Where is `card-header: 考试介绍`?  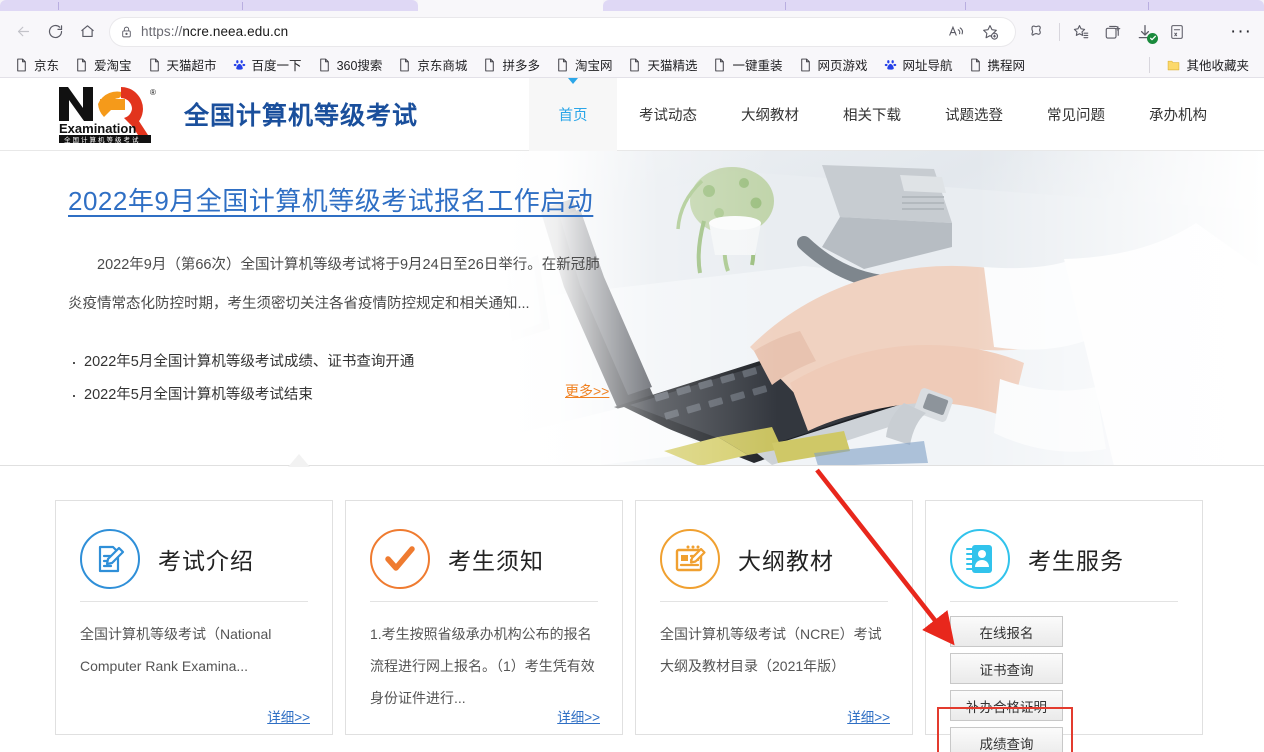 card-header: 考试介绍 is located at coordinates (194, 559).